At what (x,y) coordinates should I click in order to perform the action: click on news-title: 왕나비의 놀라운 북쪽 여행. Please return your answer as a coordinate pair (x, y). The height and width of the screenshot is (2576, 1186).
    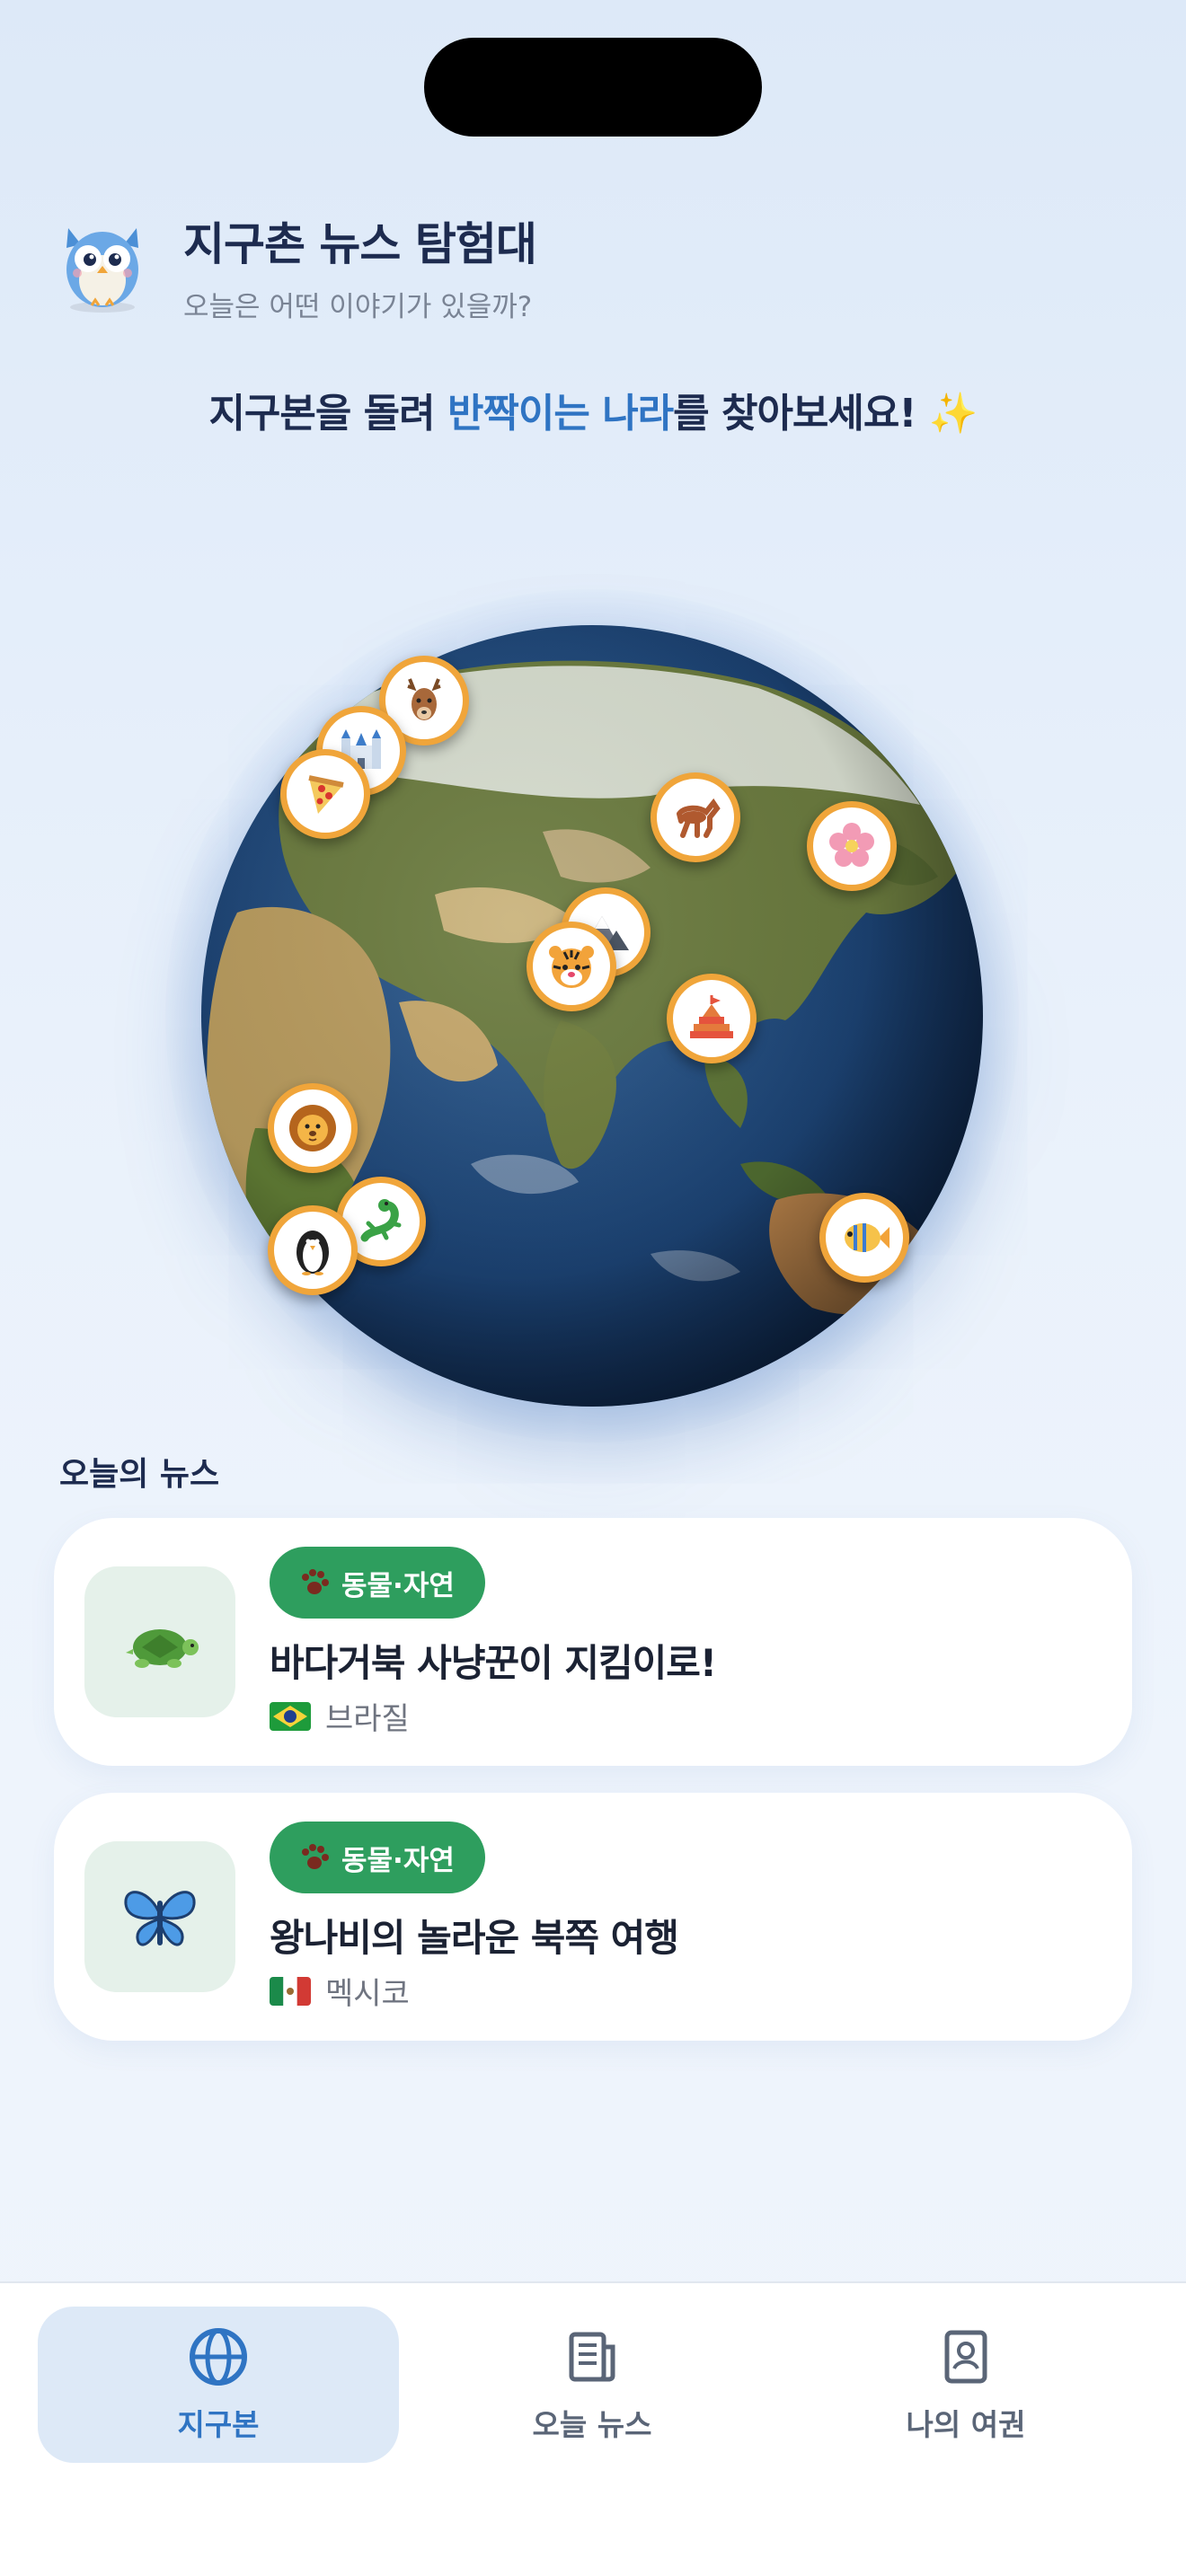
    Looking at the image, I should click on (474, 1938).